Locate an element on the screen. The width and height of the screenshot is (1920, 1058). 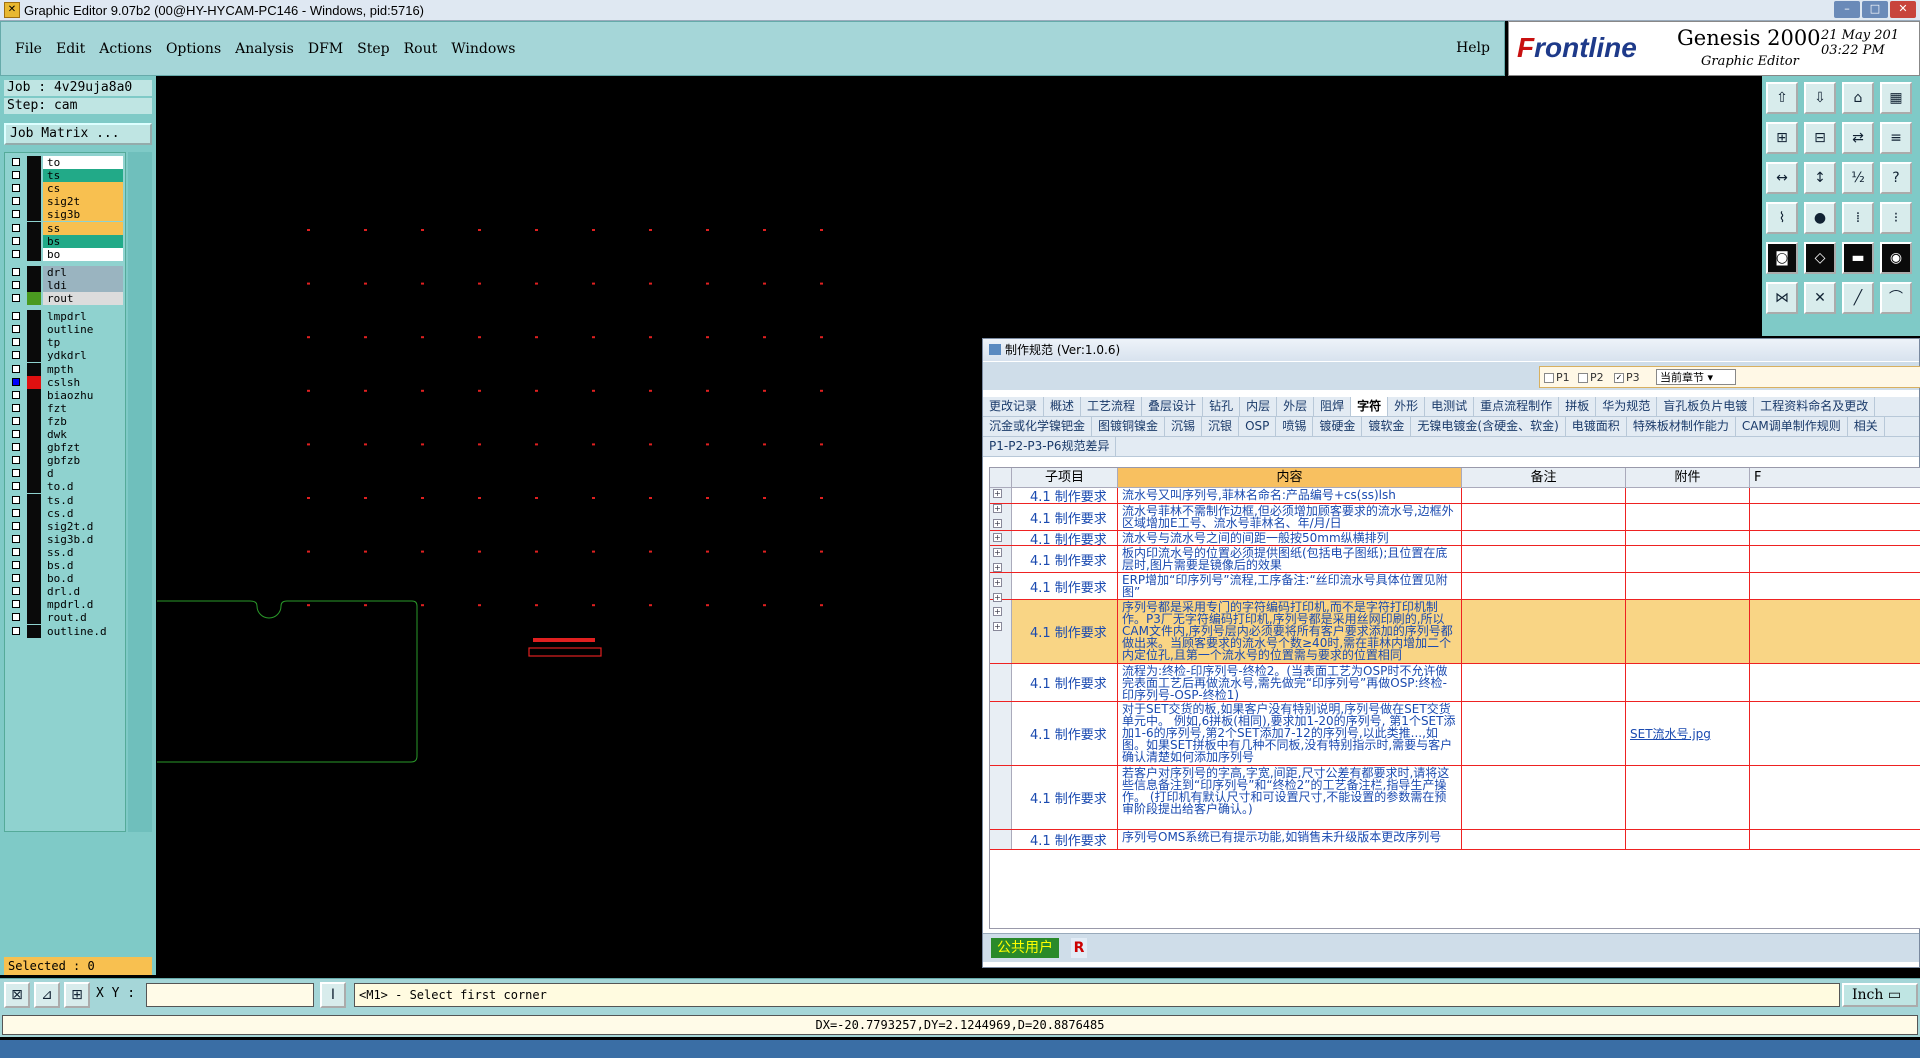
open-job-icon: ⇧ is located at coordinates (1782, 98).